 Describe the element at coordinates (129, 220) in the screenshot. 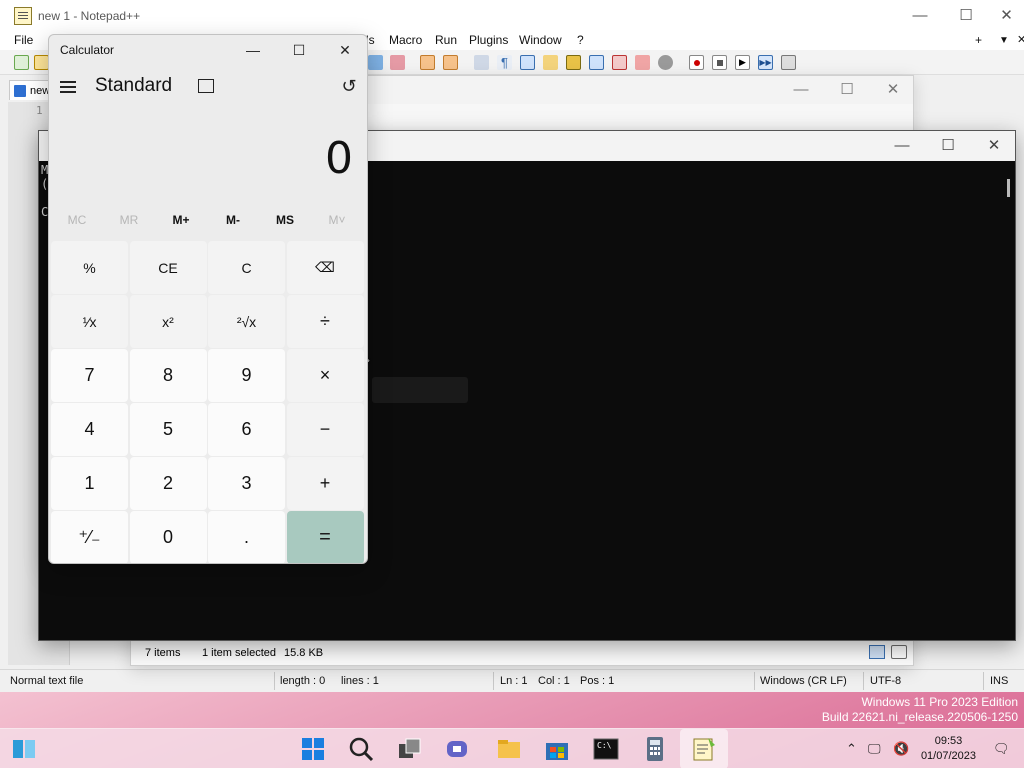

I see `memory-recall-button: MR` at that location.